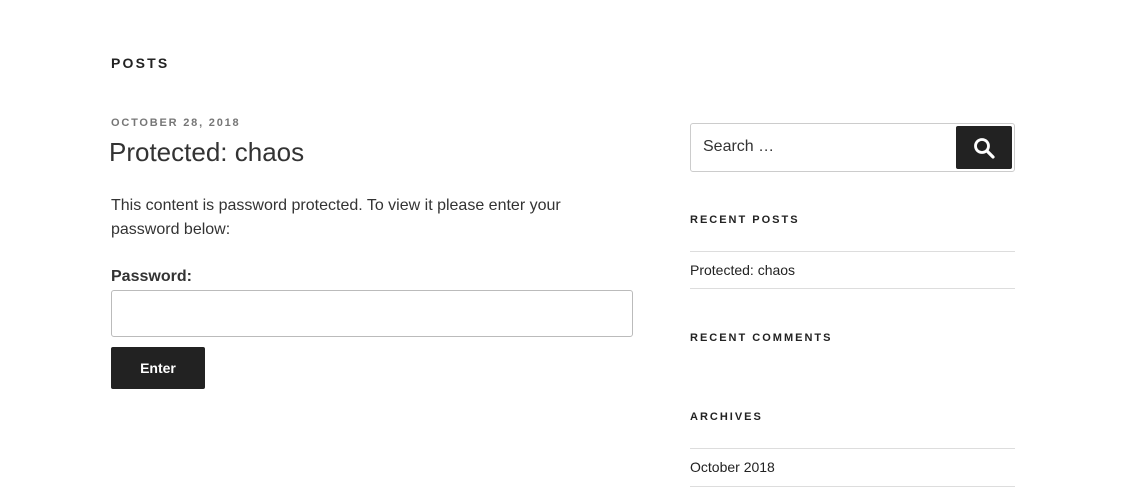 The width and height of the screenshot is (1133, 494). Describe the element at coordinates (372, 313) in the screenshot. I see `password-field` at that location.